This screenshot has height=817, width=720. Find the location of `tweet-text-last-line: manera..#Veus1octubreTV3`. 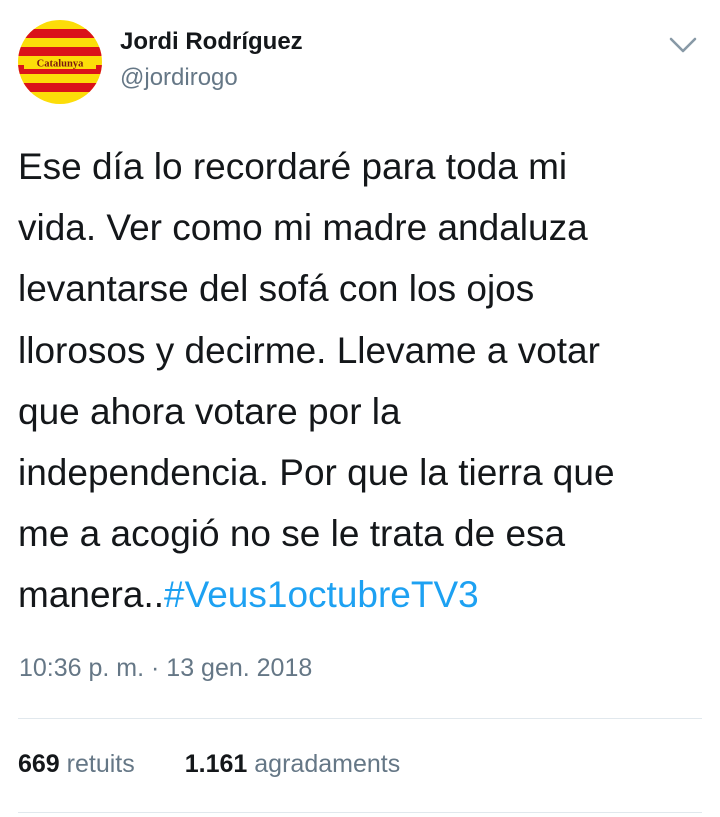

tweet-text-last-line: manera..#Veus1octubreTV3 is located at coordinates (363, 594).